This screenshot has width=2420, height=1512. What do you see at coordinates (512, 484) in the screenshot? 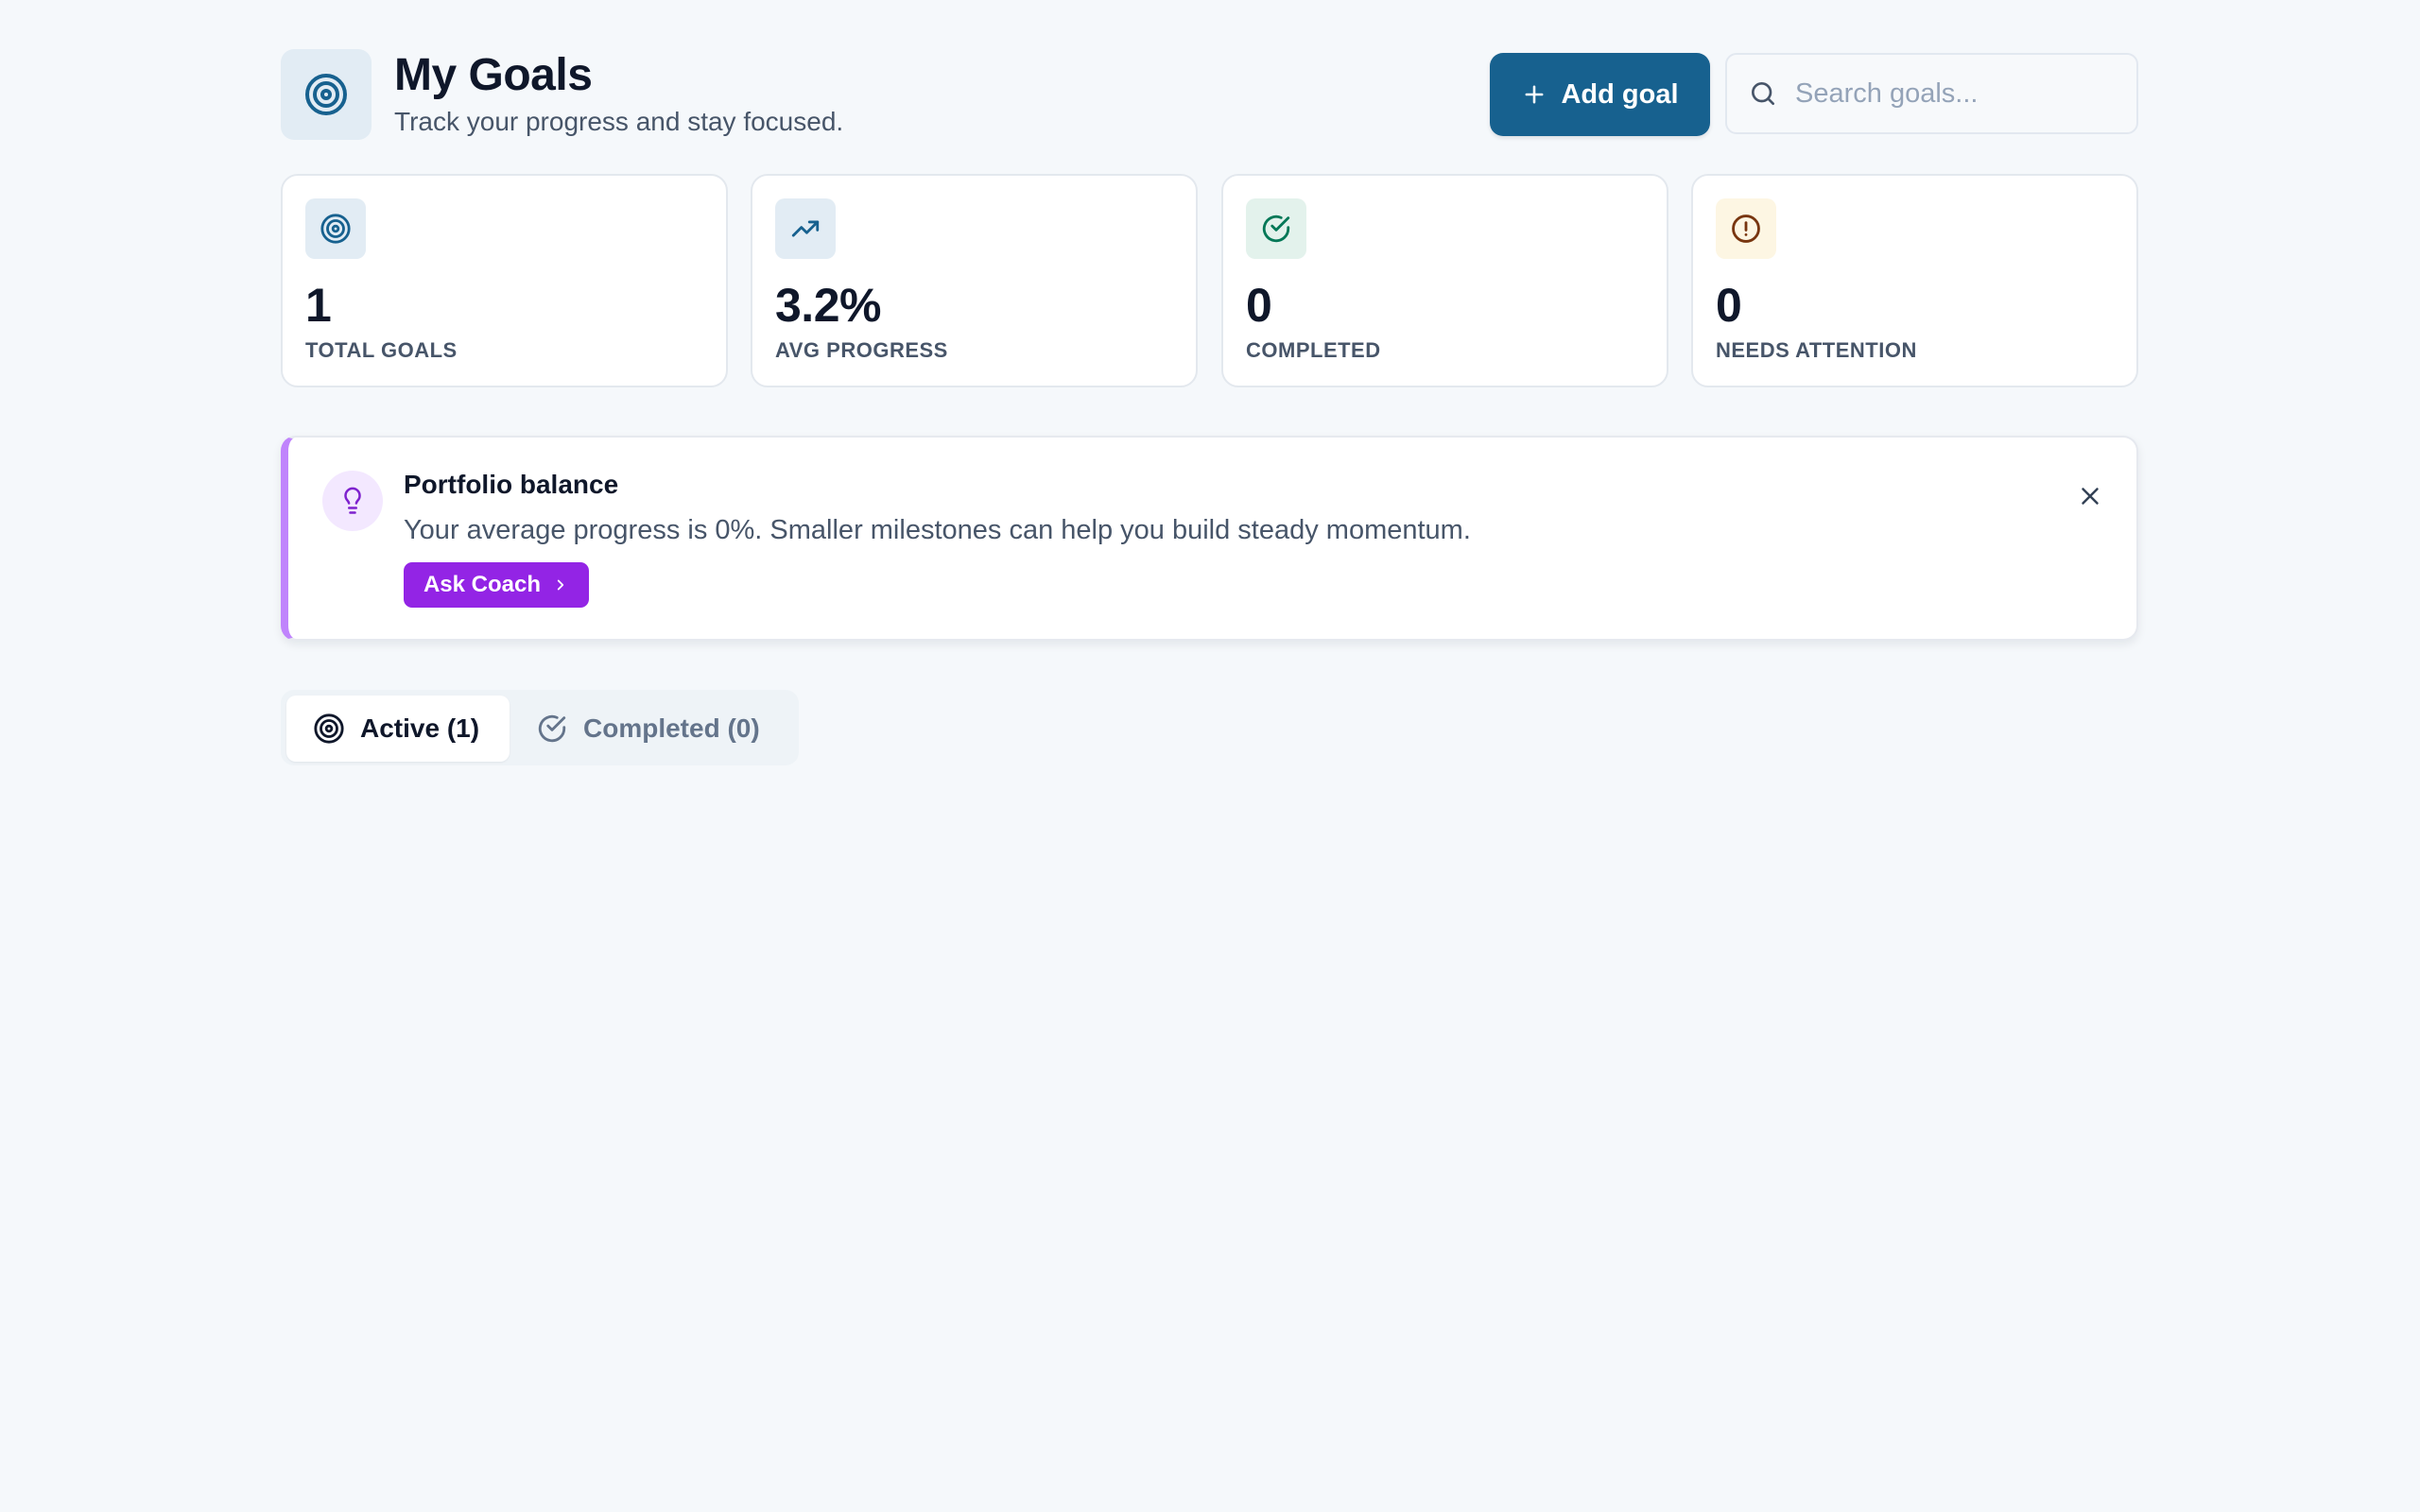
I see `insight-title: Portfolio balance` at bounding box center [512, 484].